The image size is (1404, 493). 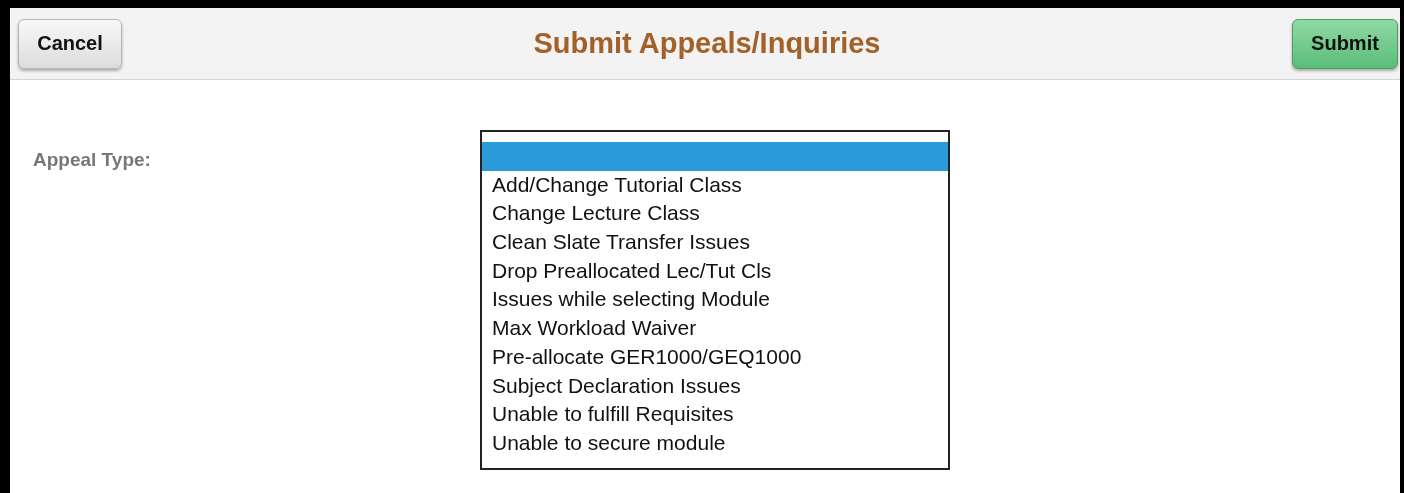 I want to click on cancel-button: Cancel, so click(x=70, y=43).